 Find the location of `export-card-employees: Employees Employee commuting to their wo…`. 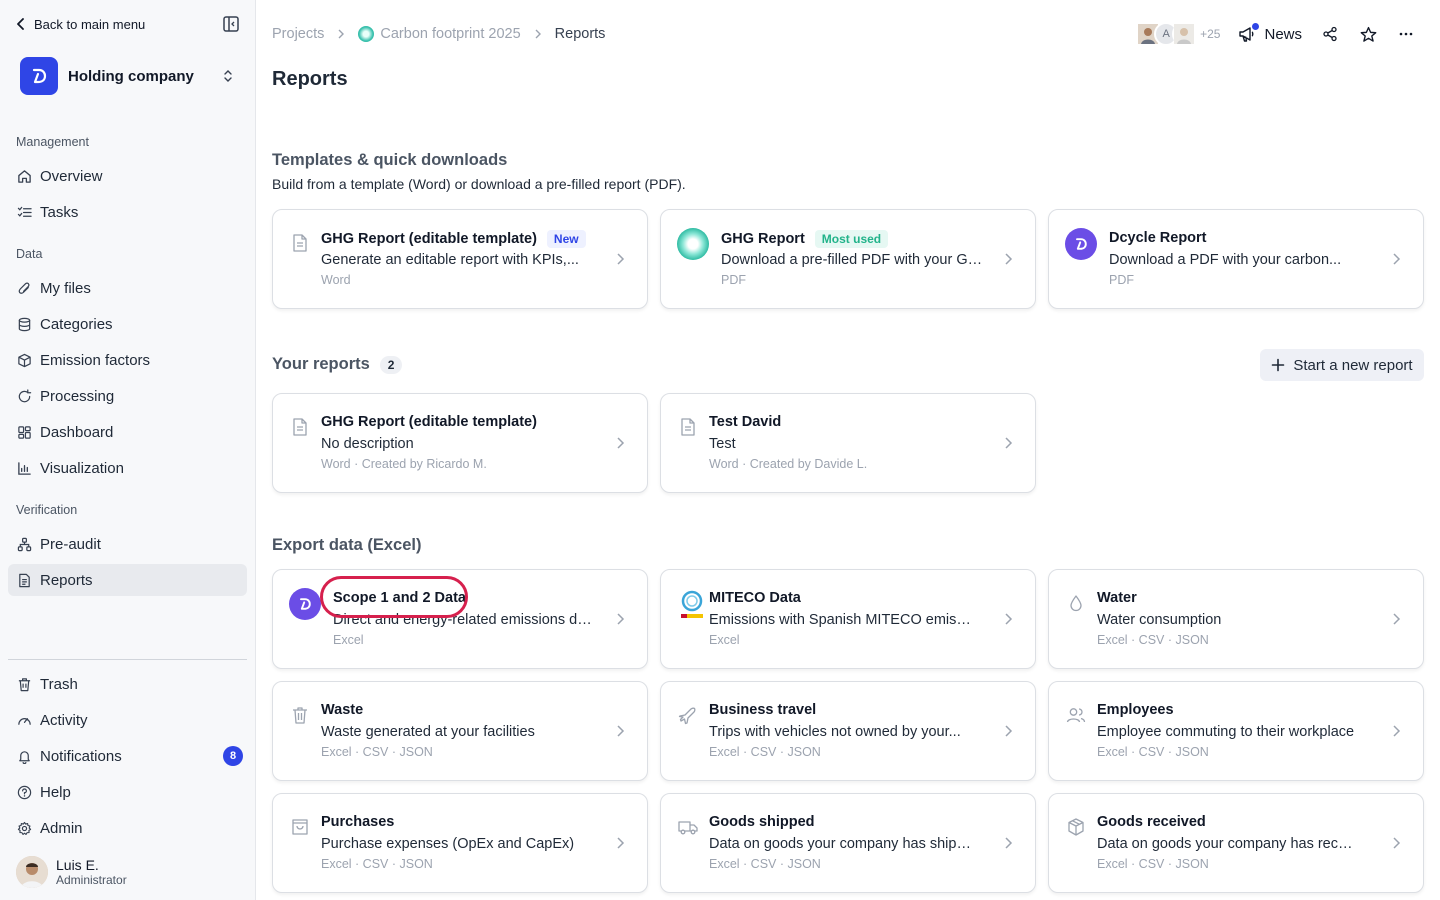

export-card-employees: Employees Employee commuting to their wo… is located at coordinates (1236, 731).